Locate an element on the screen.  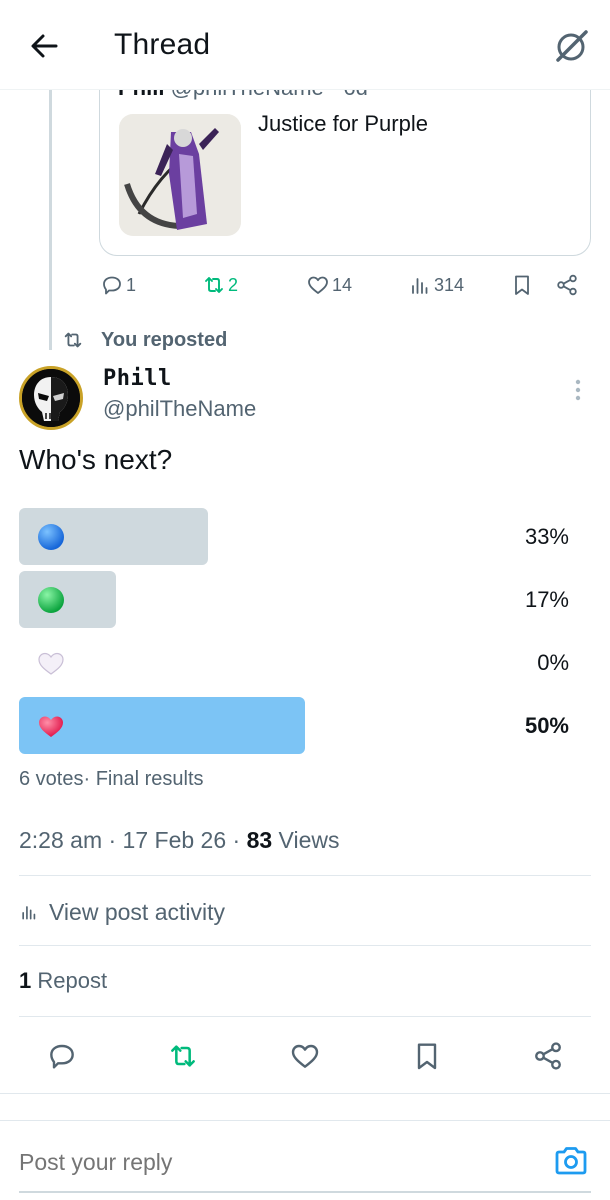
top-bar: Thread is located at coordinates (305, 45).